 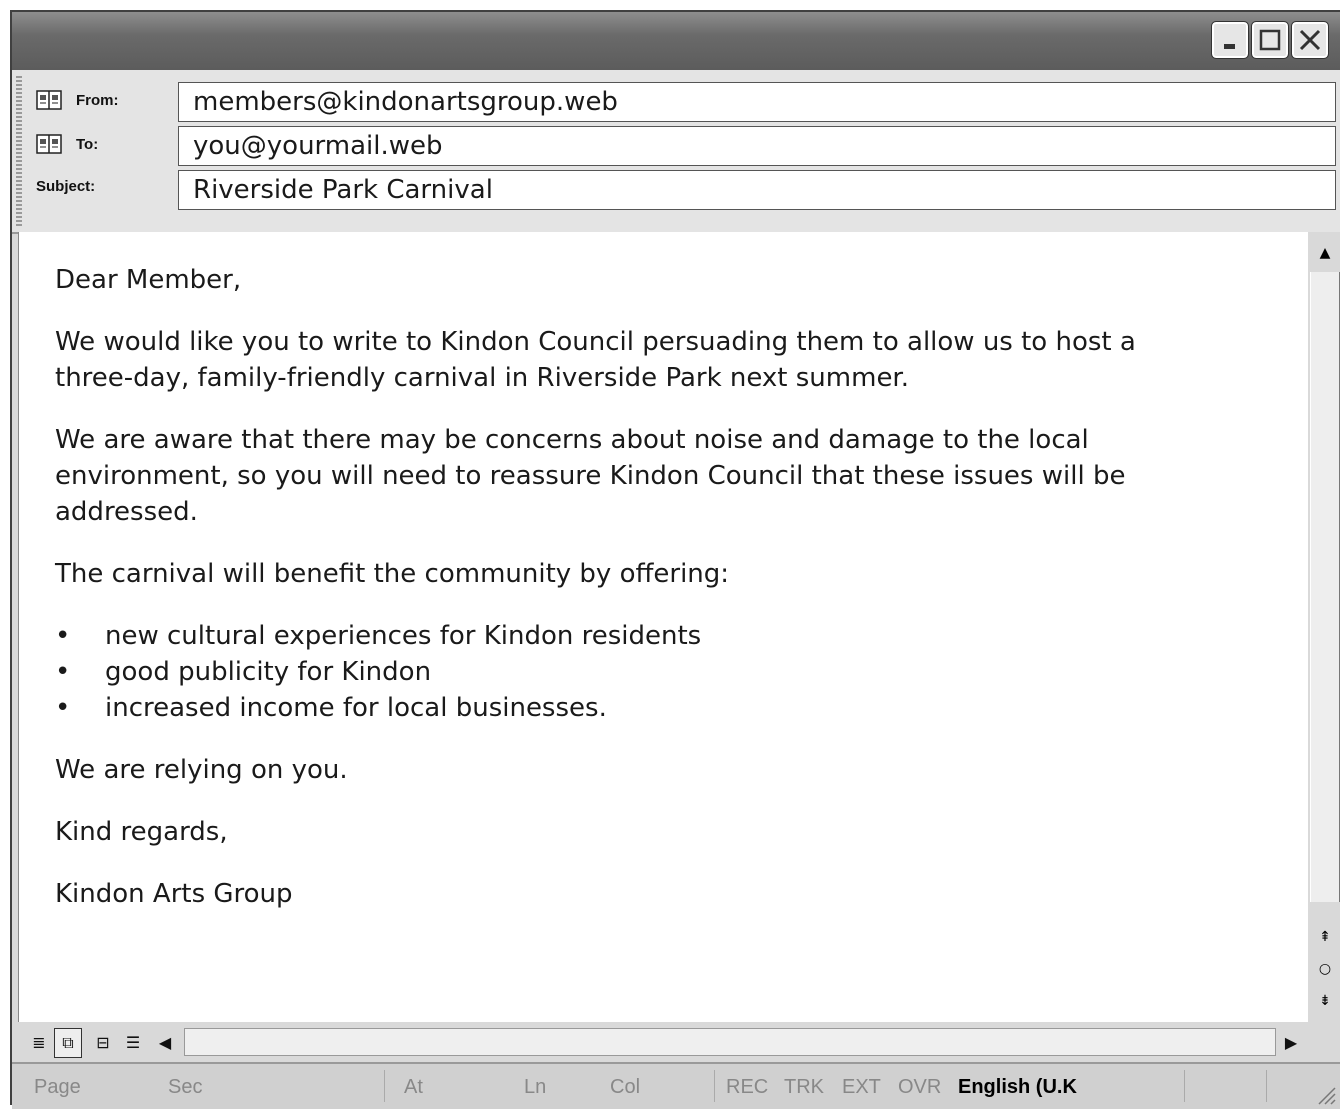 What do you see at coordinates (1017, 1087) in the screenshot?
I see `status-language: English (U.K` at bounding box center [1017, 1087].